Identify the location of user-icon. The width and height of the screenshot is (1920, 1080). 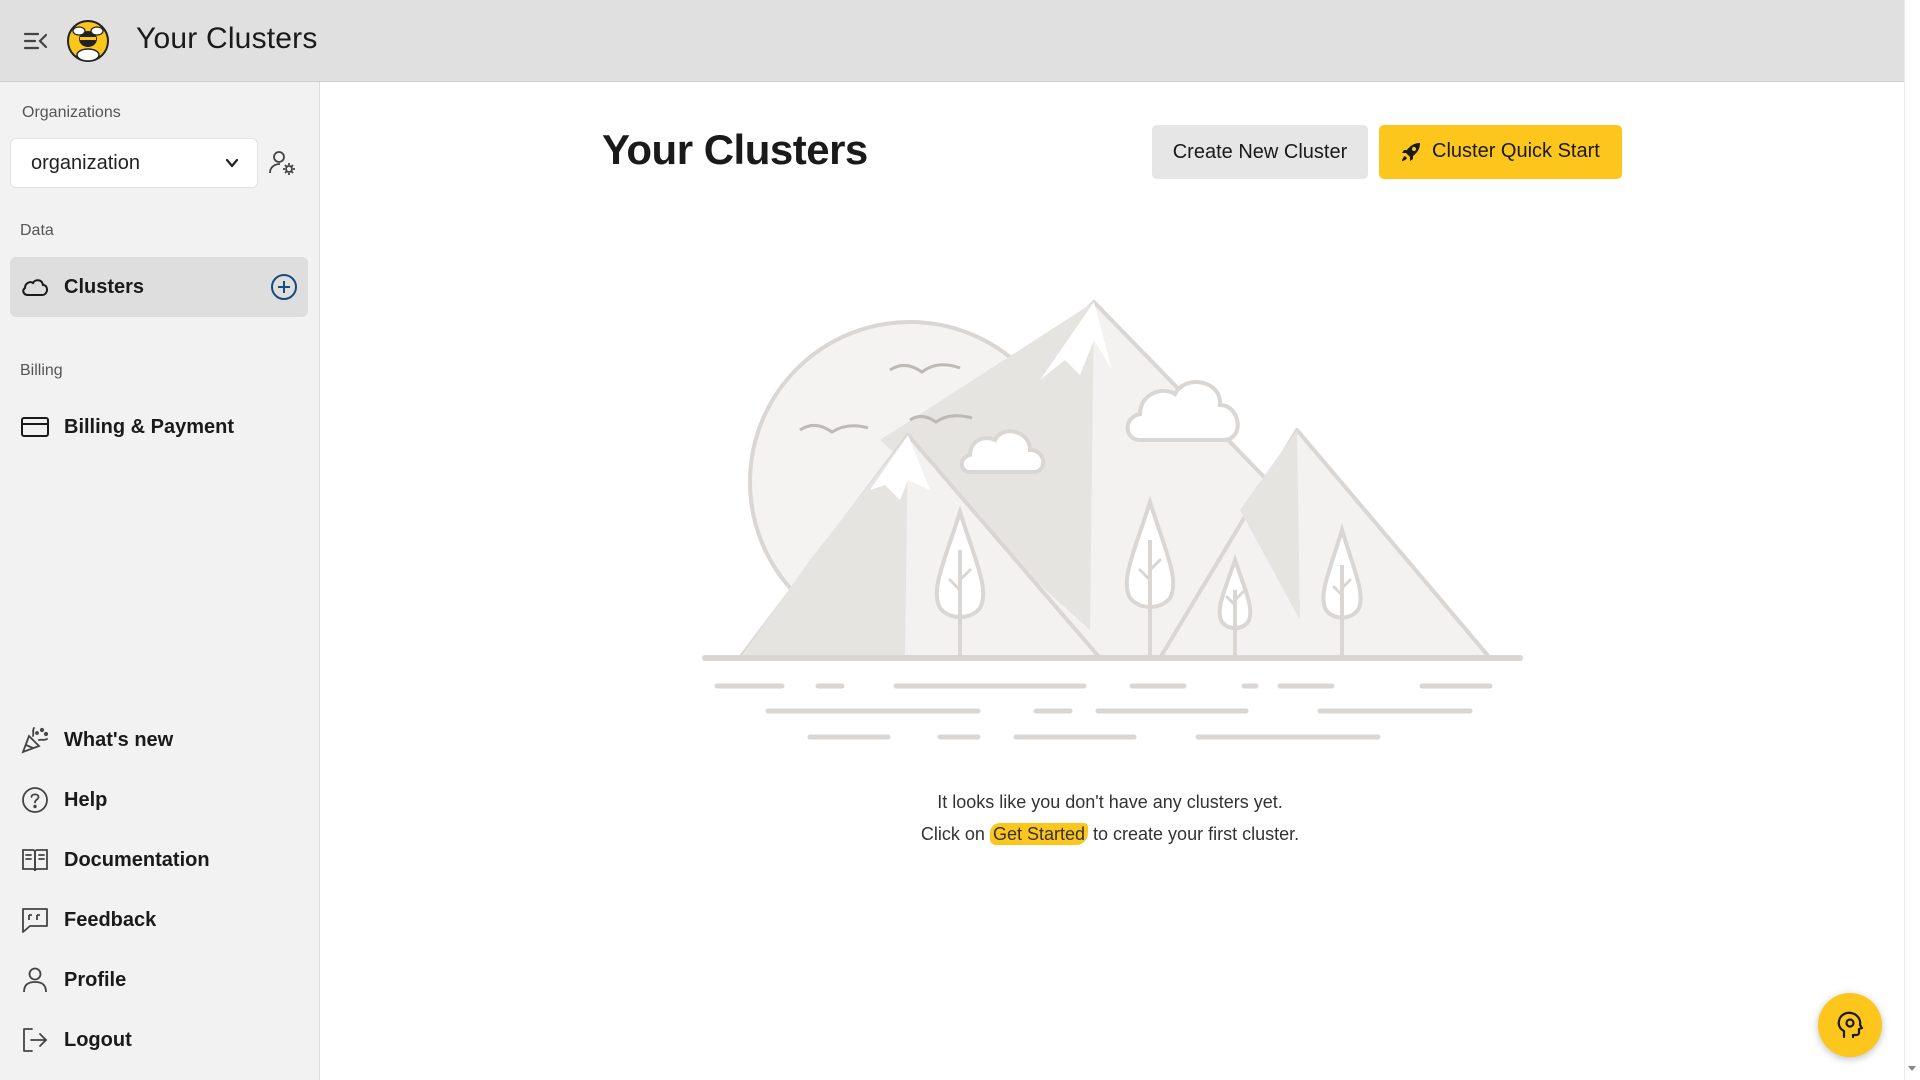
(35, 980).